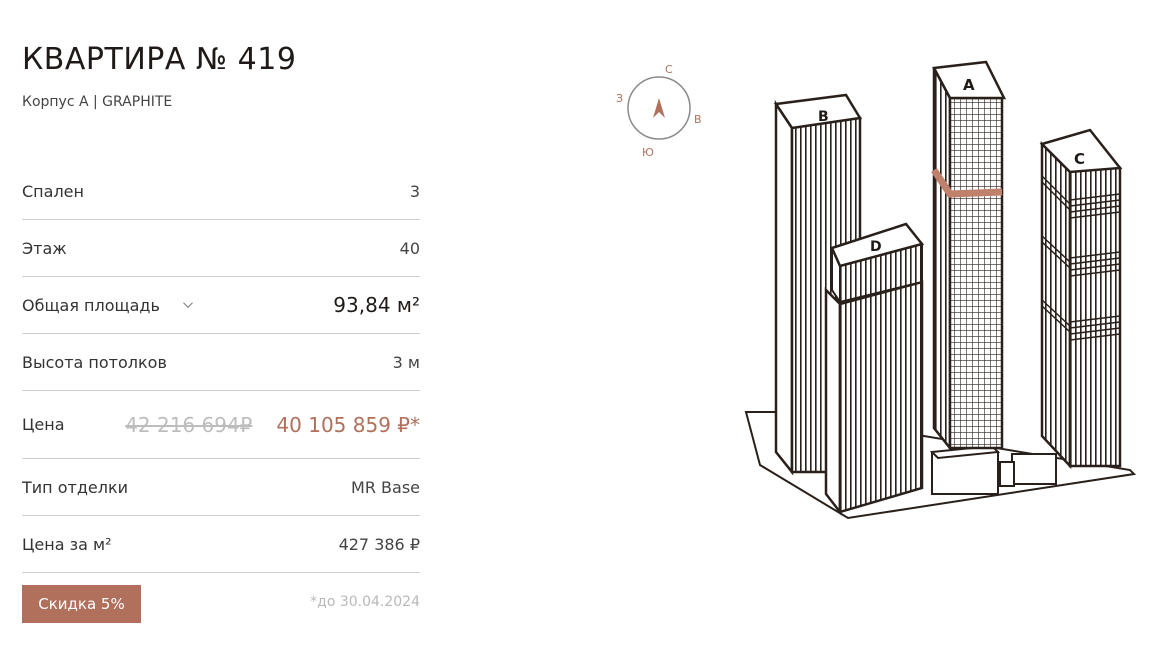  What do you see at coordinates (376, 305) in the screenshot?
I see `area-value: 93,84 м²` at bounding box center [376, 305].